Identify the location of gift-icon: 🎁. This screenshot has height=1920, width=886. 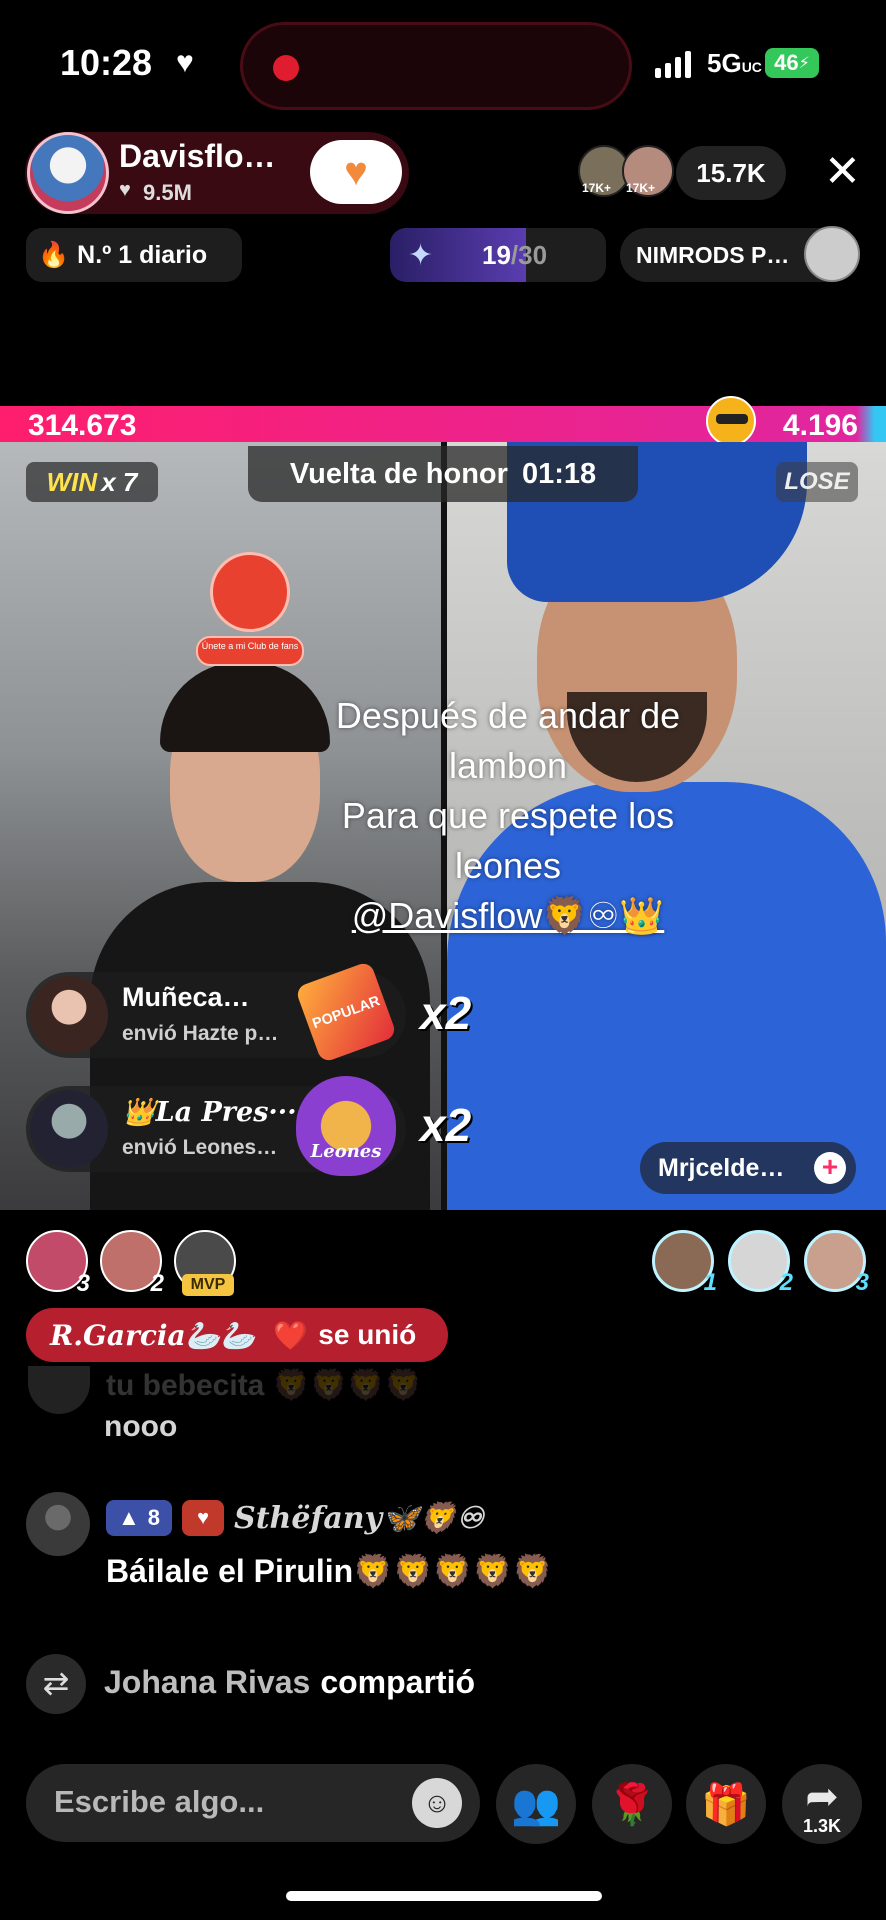
(726, 1804).